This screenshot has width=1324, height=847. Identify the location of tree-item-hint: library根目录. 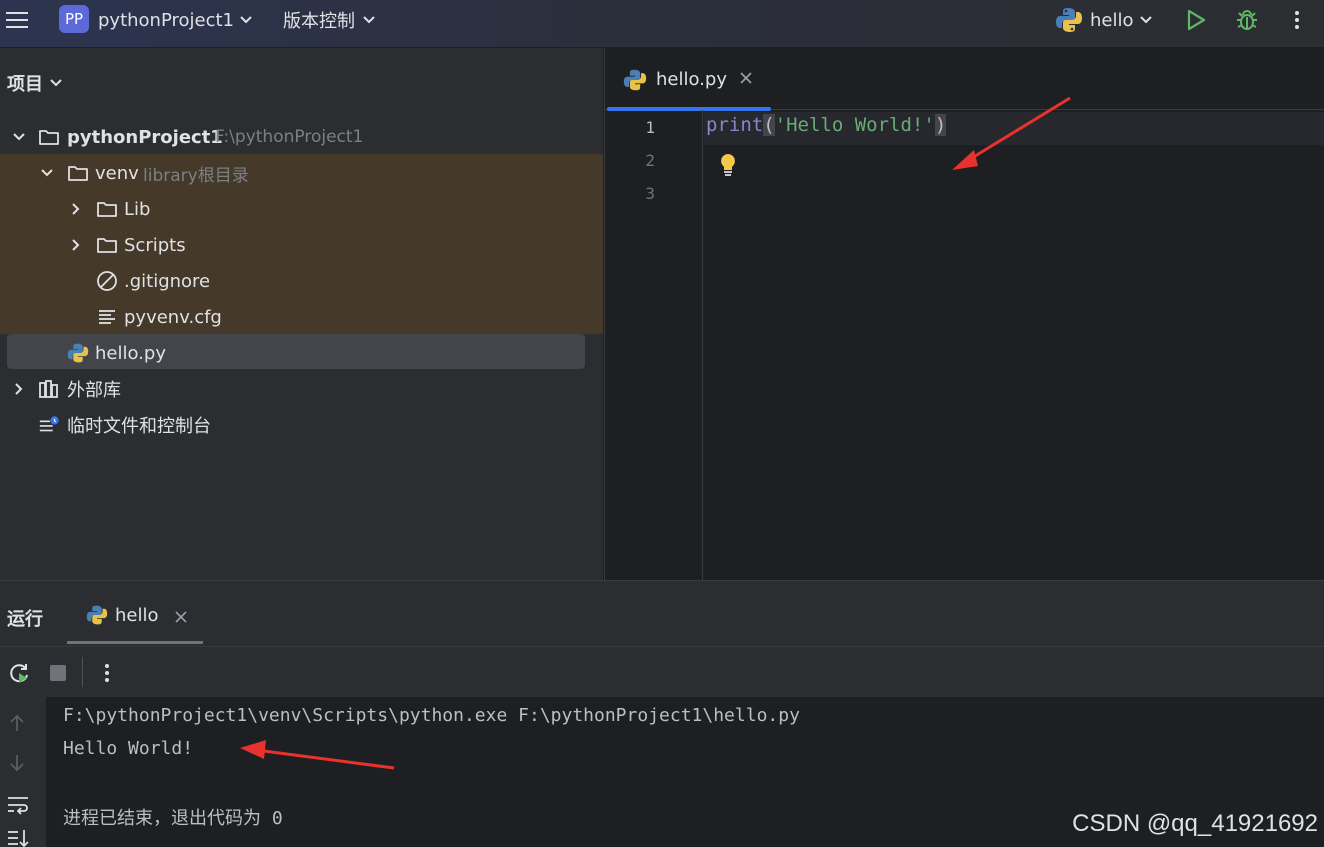
(196, 175).